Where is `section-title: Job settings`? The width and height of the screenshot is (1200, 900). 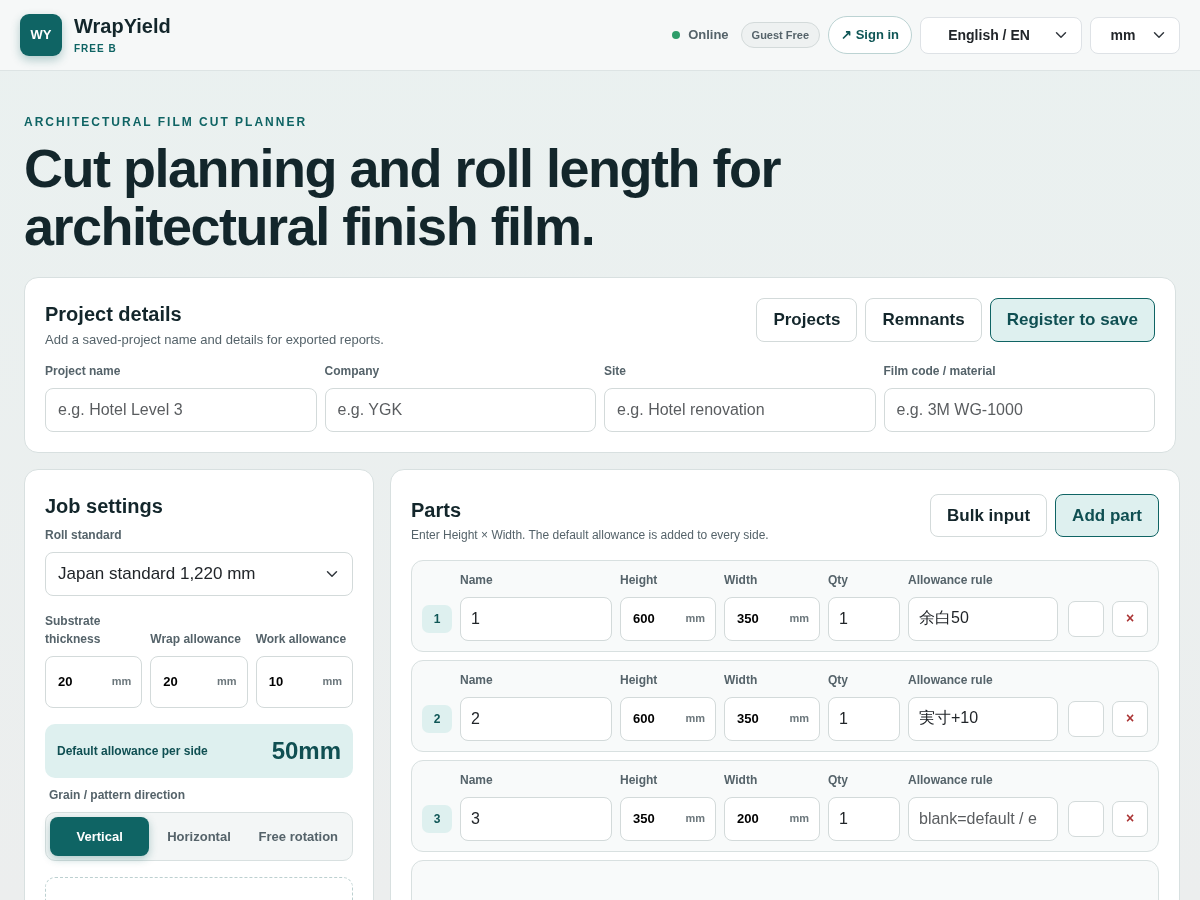
section-title: Job settings is located at coordinates (104, 505).